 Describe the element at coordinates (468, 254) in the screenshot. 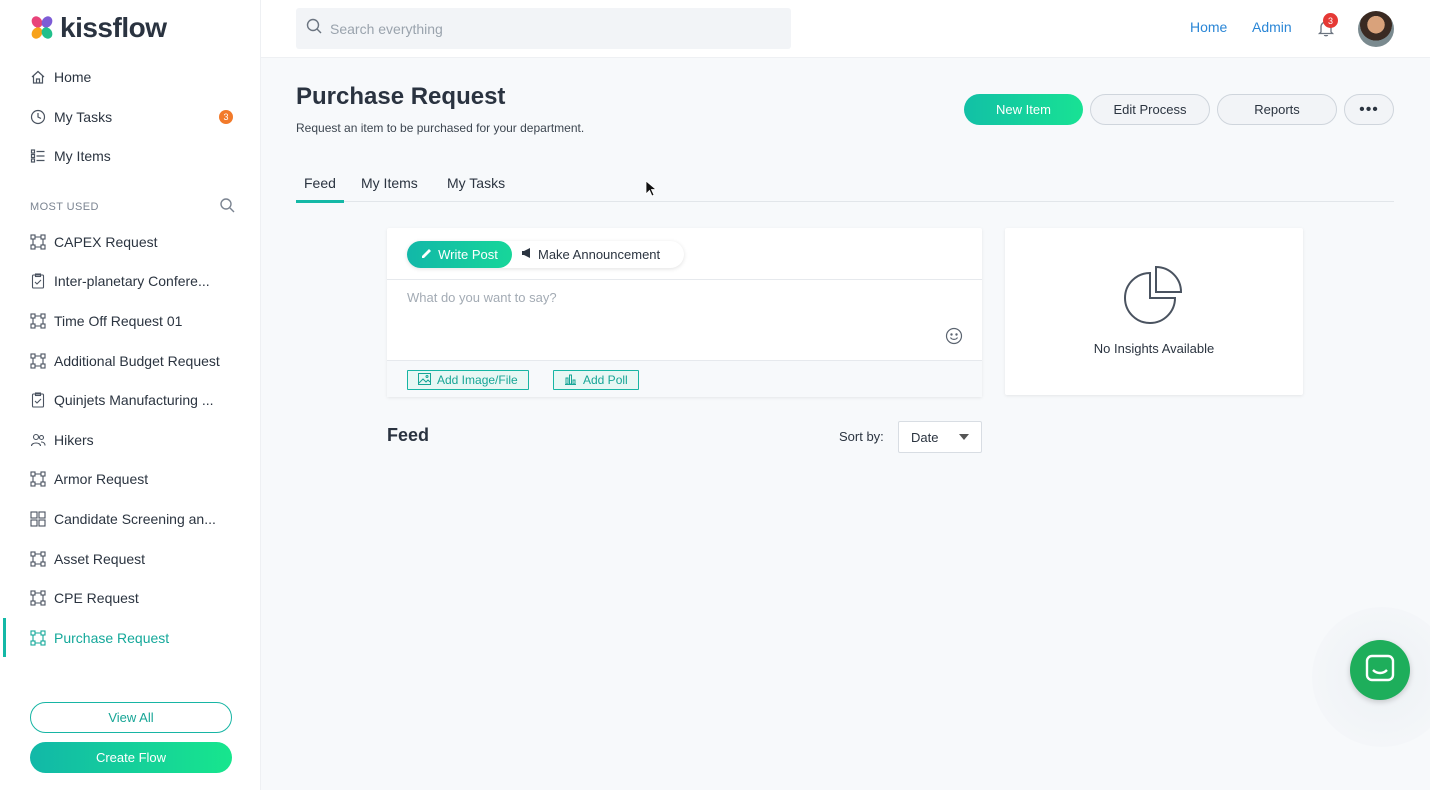

I see `write-post-label: Write Post` at that location.